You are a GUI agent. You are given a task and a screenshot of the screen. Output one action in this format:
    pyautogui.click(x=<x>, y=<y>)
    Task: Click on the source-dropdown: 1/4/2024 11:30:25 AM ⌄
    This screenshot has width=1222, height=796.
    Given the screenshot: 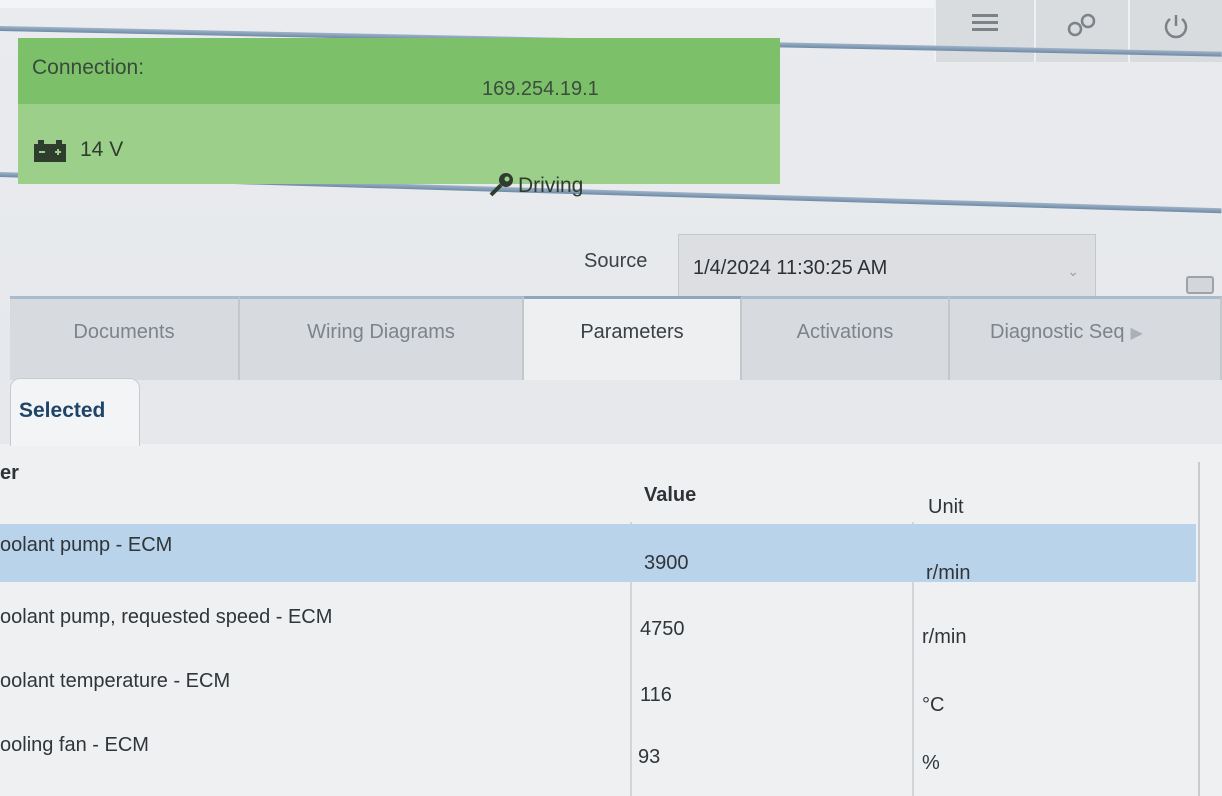 What is the action you would take?
    pyautogui.click(x=887, y=267)
    